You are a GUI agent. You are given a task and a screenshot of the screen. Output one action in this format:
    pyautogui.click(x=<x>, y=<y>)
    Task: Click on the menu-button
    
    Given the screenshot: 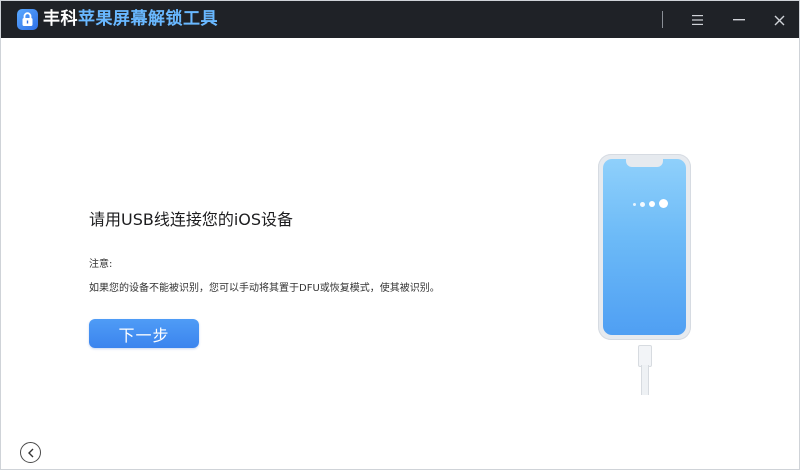 What is the action you would take?
    pyautogui.click(x=697, y=20)
    